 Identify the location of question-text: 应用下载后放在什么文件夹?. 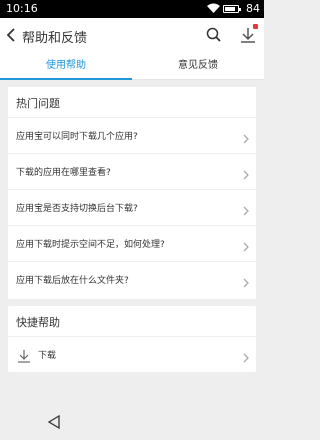
(72, 281).